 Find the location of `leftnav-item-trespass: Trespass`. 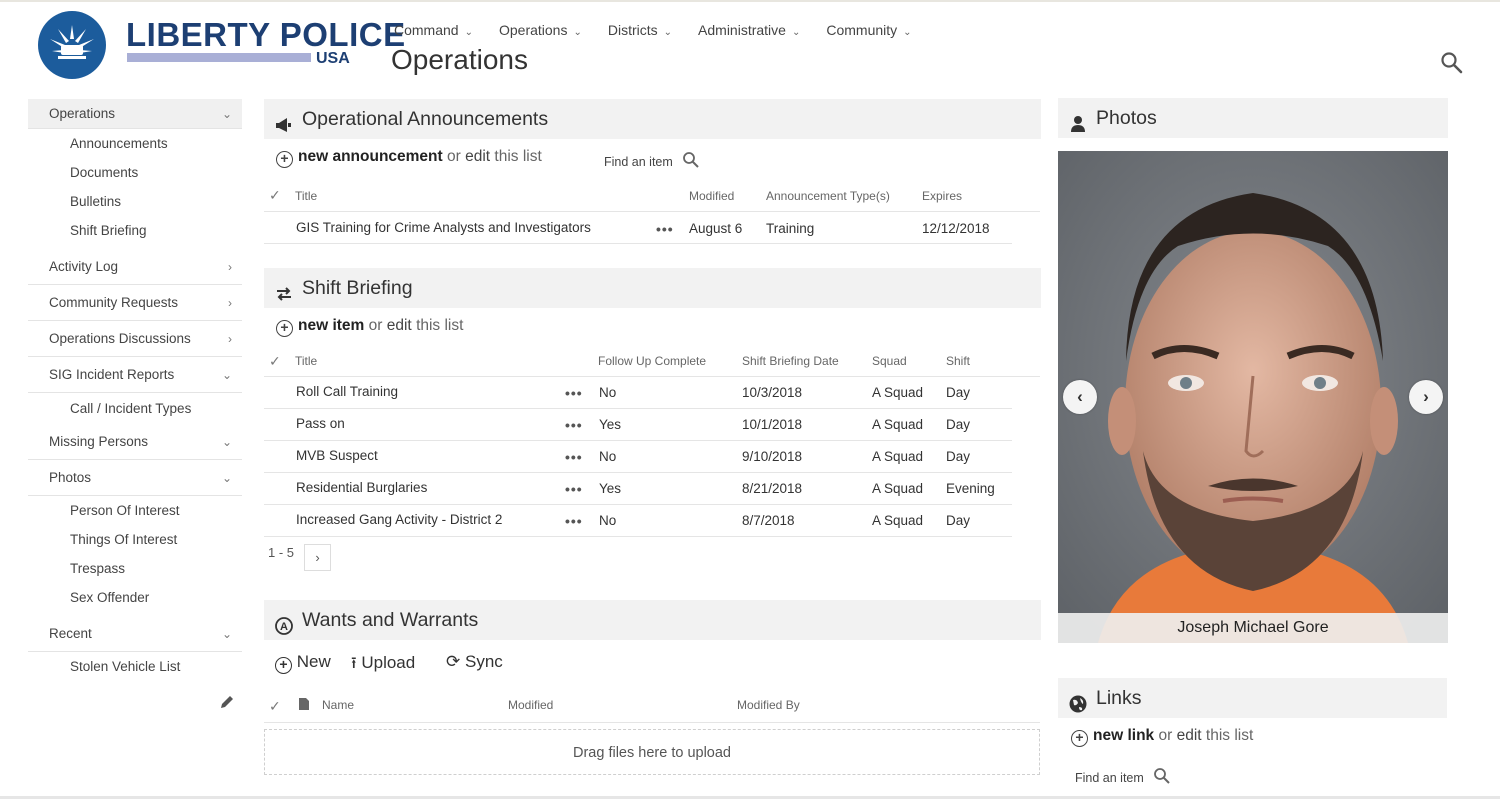

leftnav-item-trespass: Trespass is located at coordinates (135, 568).